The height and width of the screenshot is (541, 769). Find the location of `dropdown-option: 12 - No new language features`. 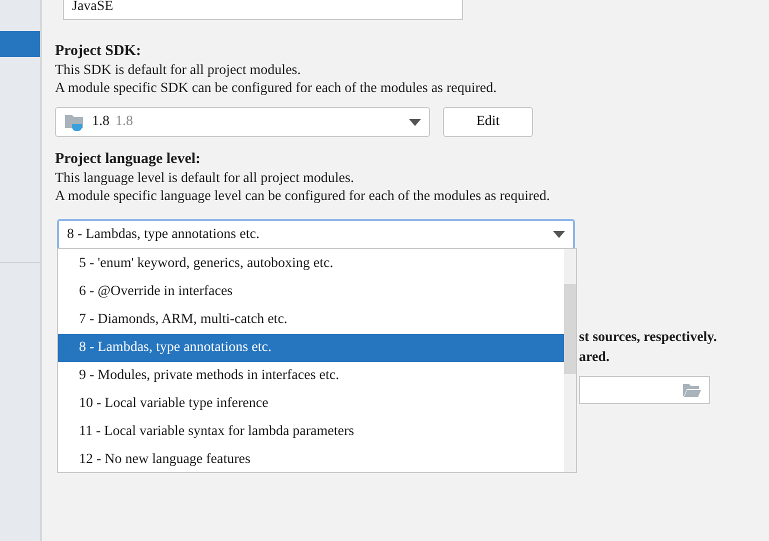

dropdown-option: 12 - No new language features is located at coordinates (311, 460).